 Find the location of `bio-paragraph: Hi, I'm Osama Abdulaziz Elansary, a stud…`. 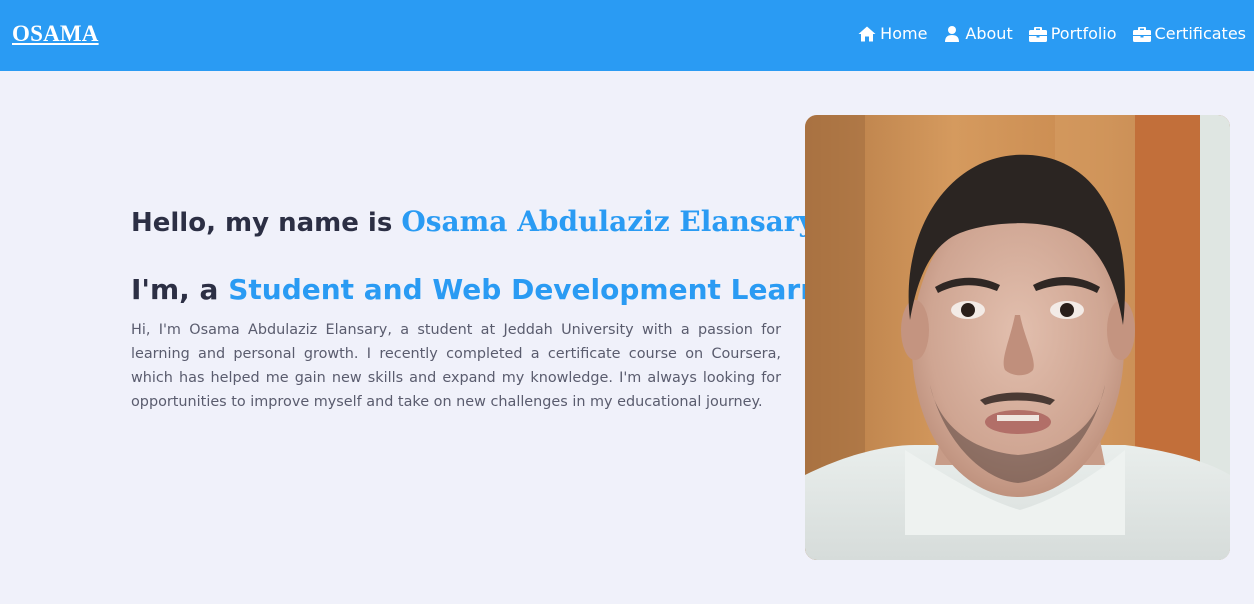

bio-paragraph: Hi, I'm Osama Abdulaziz Elansary, a stud… is located at coordinates (456, 366).